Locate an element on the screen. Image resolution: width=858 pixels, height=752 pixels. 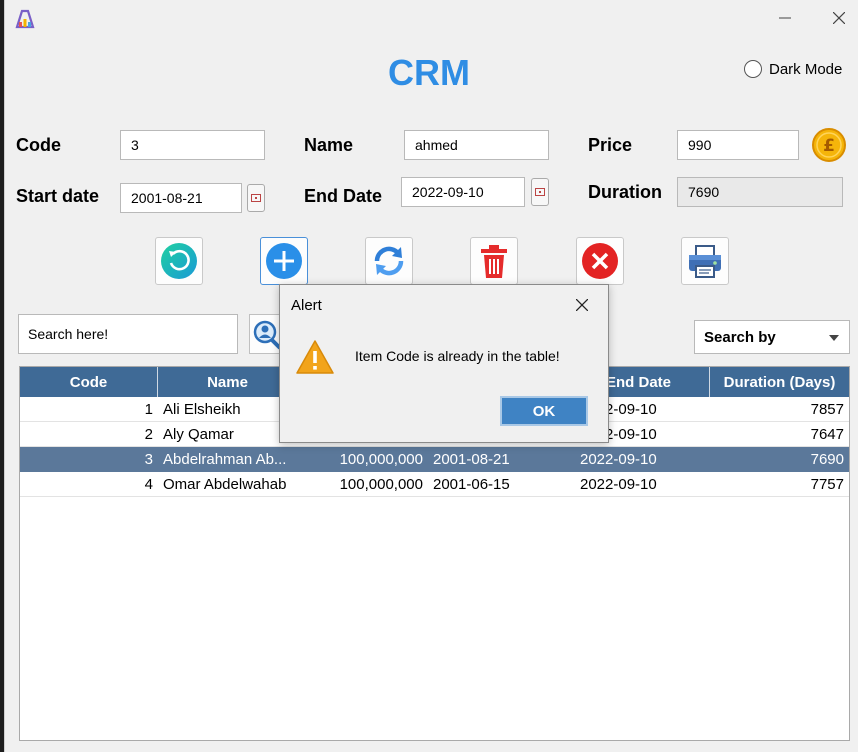
search-by-label: Search by is located at coordinates (740, 337).